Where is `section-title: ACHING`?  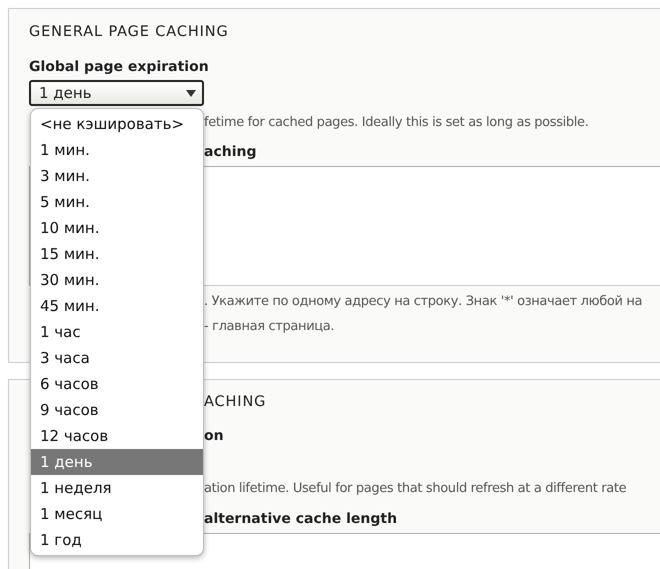
section-title: ACHING is located at coordinates (235, 402).